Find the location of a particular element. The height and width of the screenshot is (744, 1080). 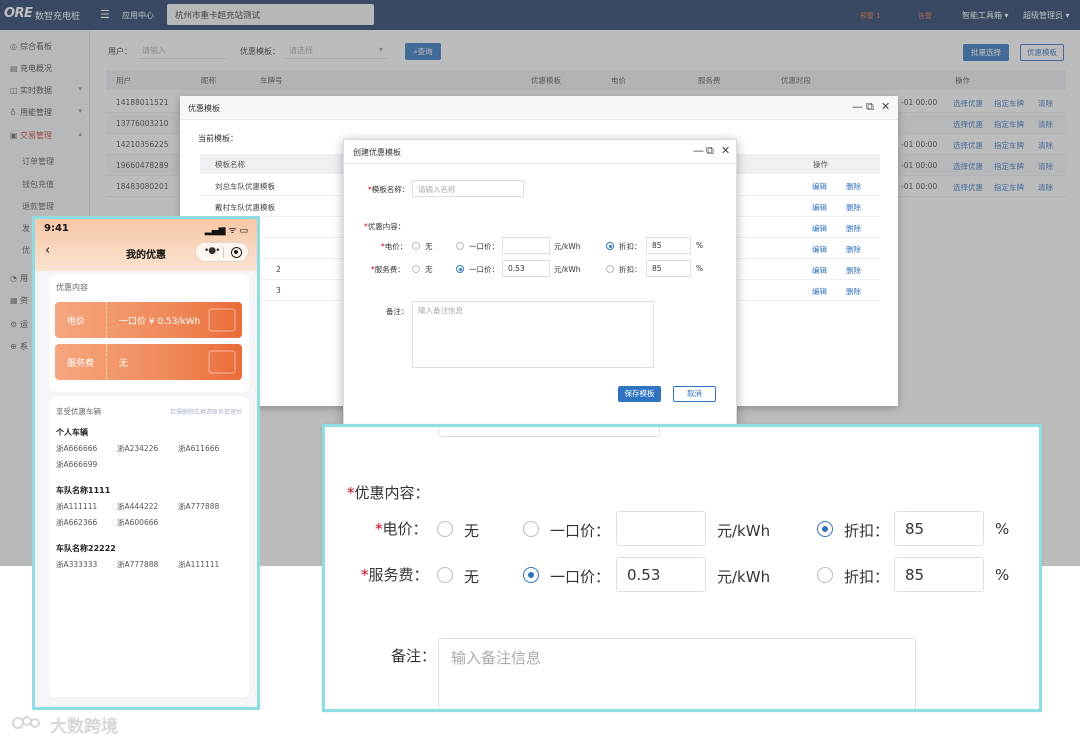

dialog-header: 优惠模板 — ⧉ ✕ is located at coordinates (539, 108).